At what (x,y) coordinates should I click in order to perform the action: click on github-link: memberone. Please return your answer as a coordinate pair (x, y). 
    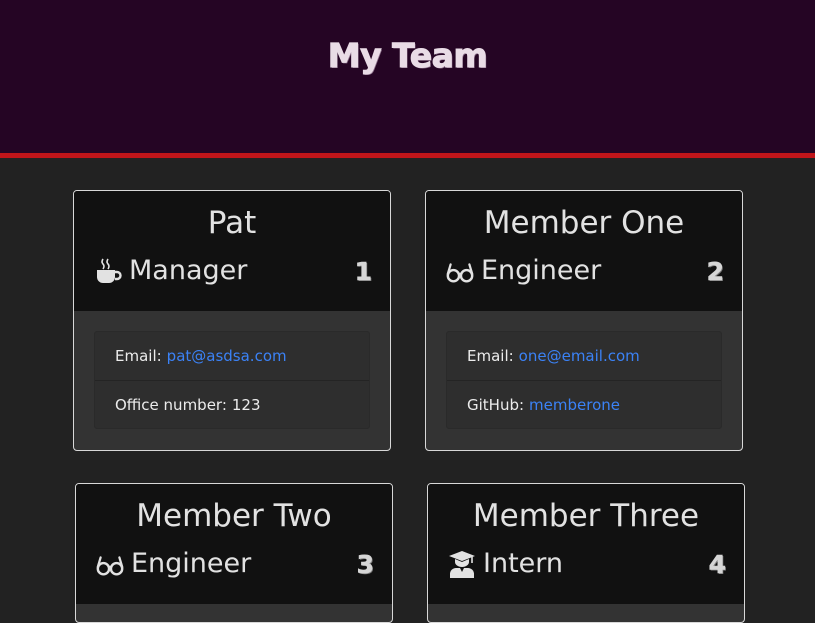
    Looking at the image, I should click on (574, 405).